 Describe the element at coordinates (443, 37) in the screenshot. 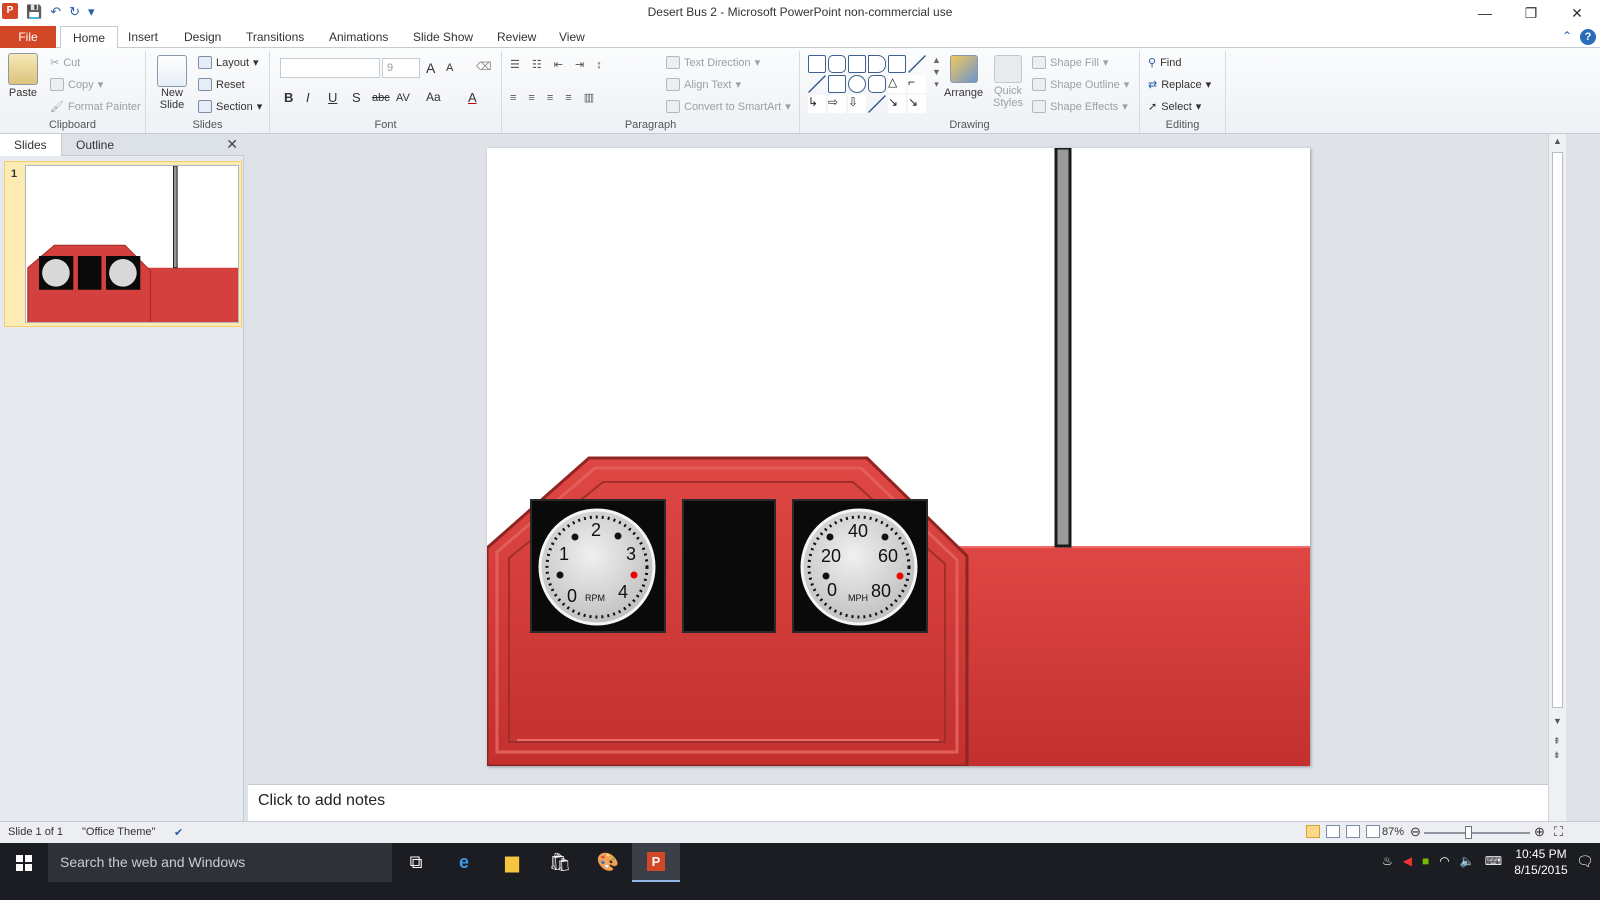

I see `tab-slide-show: Slide Show` at that location.